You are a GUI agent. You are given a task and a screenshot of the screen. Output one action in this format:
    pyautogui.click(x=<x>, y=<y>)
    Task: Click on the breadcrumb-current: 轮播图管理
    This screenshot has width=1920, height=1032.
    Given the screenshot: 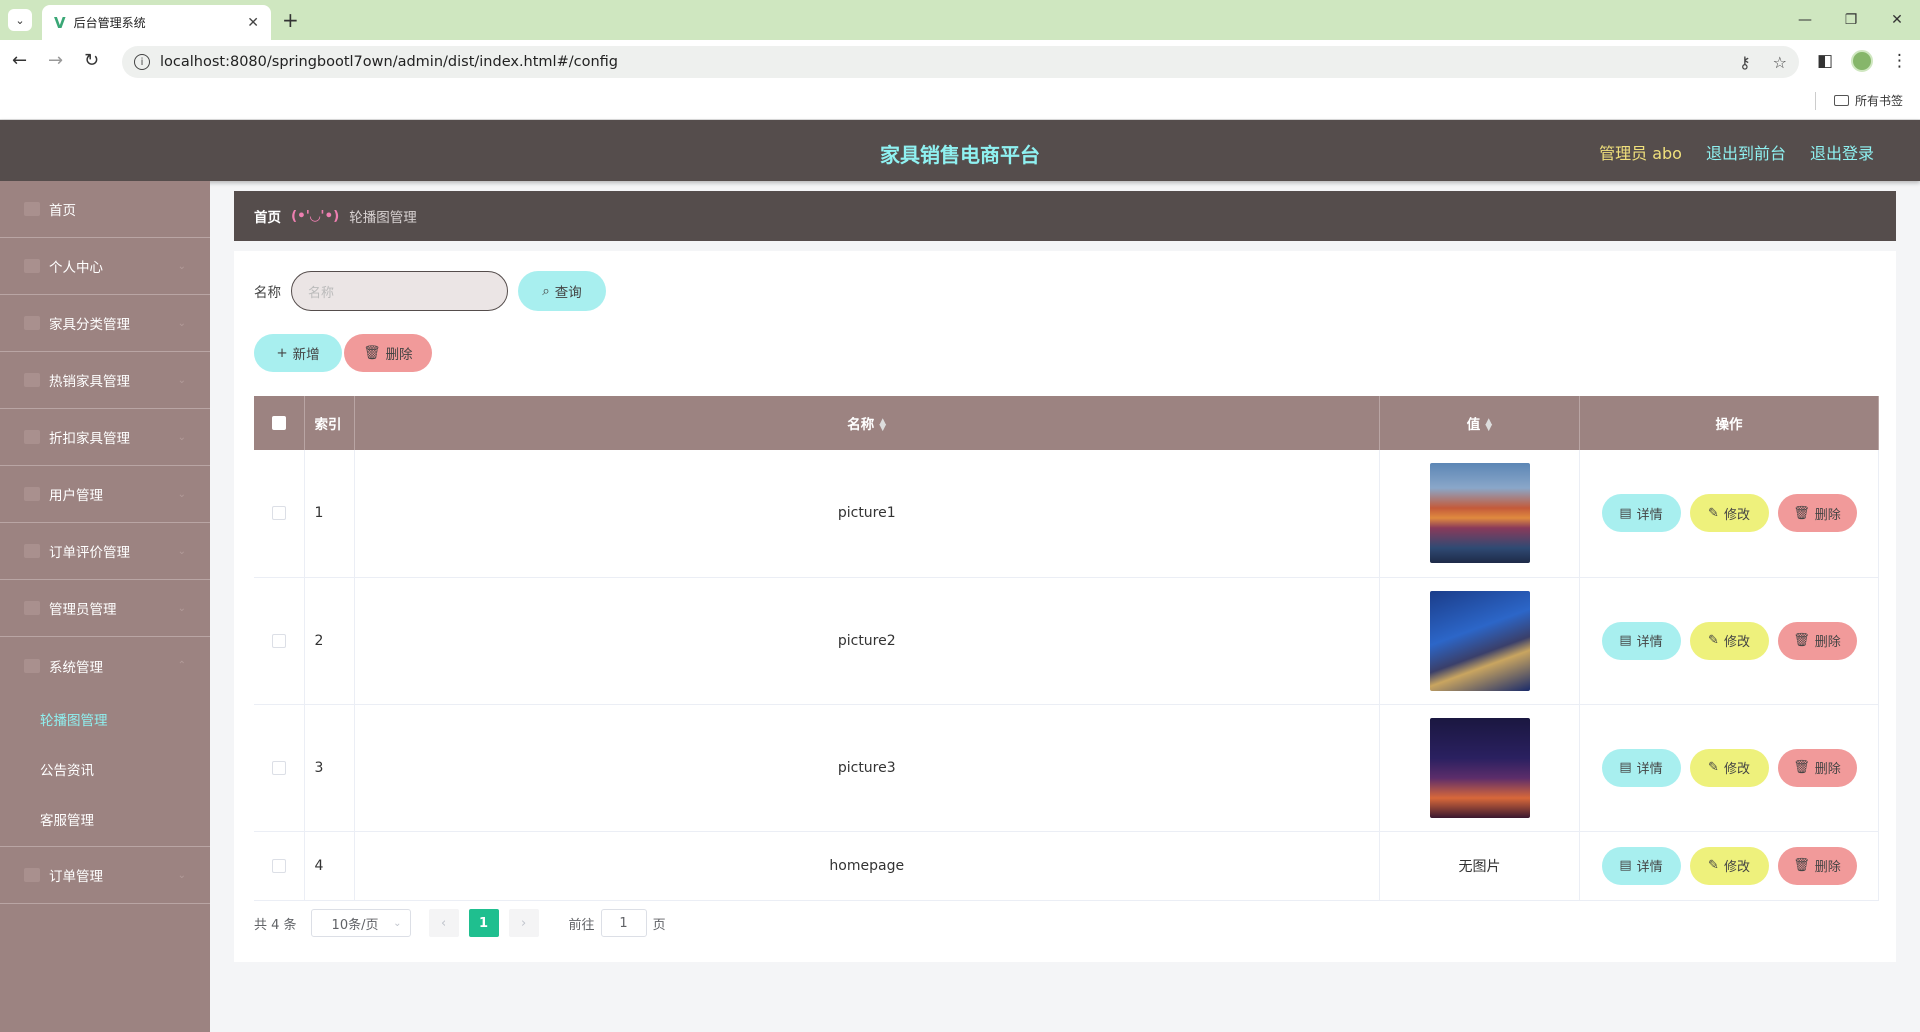 What is the action you would take?
    pyautogui.click(x=383, y=218)
    